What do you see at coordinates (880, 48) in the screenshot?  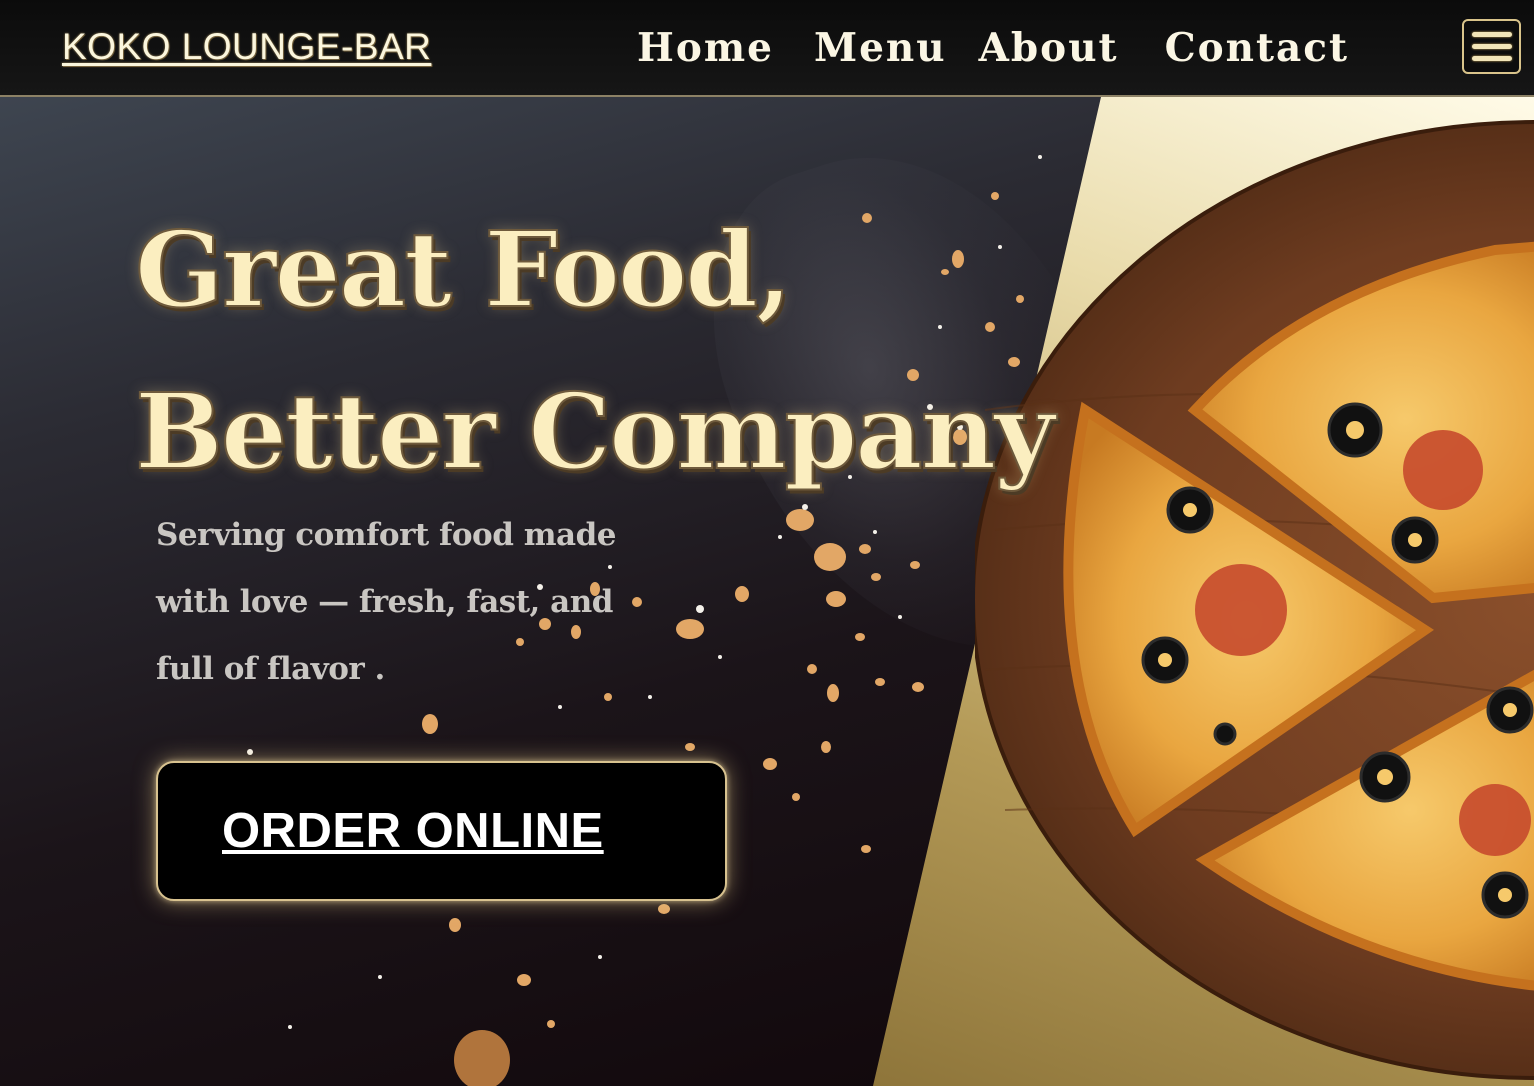 I see `nav-link-menu: Menu` at bounding box center [880, 48].